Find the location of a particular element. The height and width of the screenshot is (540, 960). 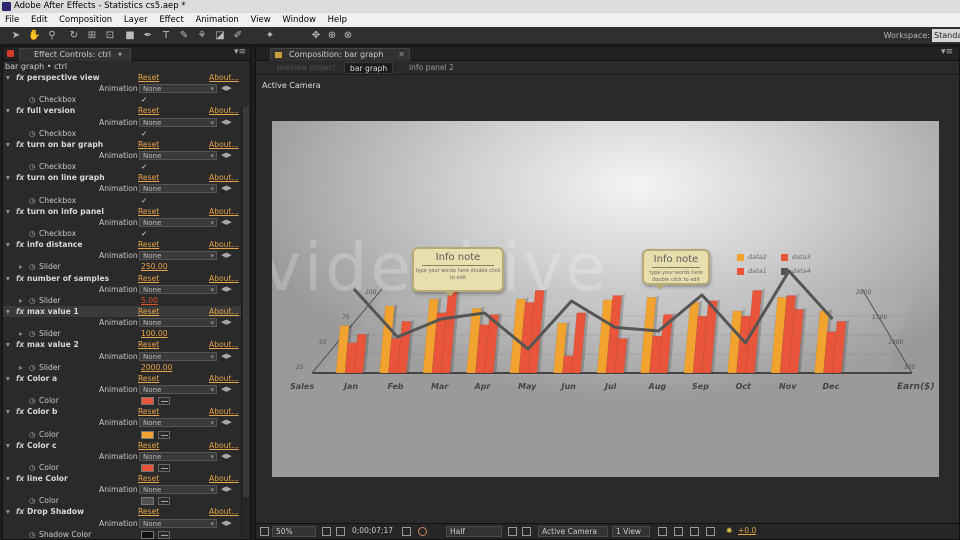

lock-icon is located at coordinates (278, 55).